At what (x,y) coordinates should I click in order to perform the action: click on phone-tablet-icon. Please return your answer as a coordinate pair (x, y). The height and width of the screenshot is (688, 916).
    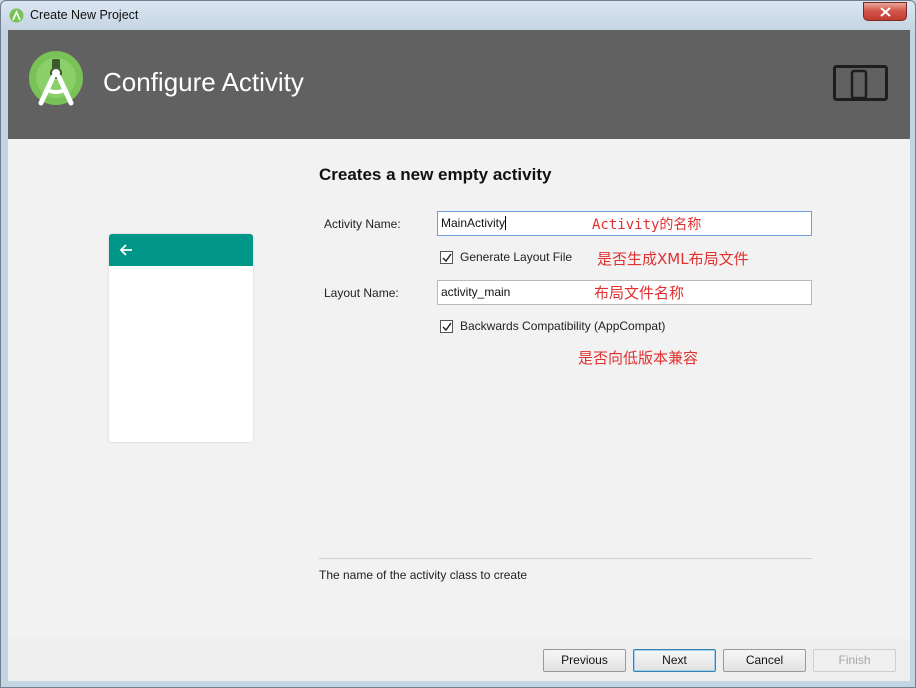
    Looking at the image, I should click on (860, 83).